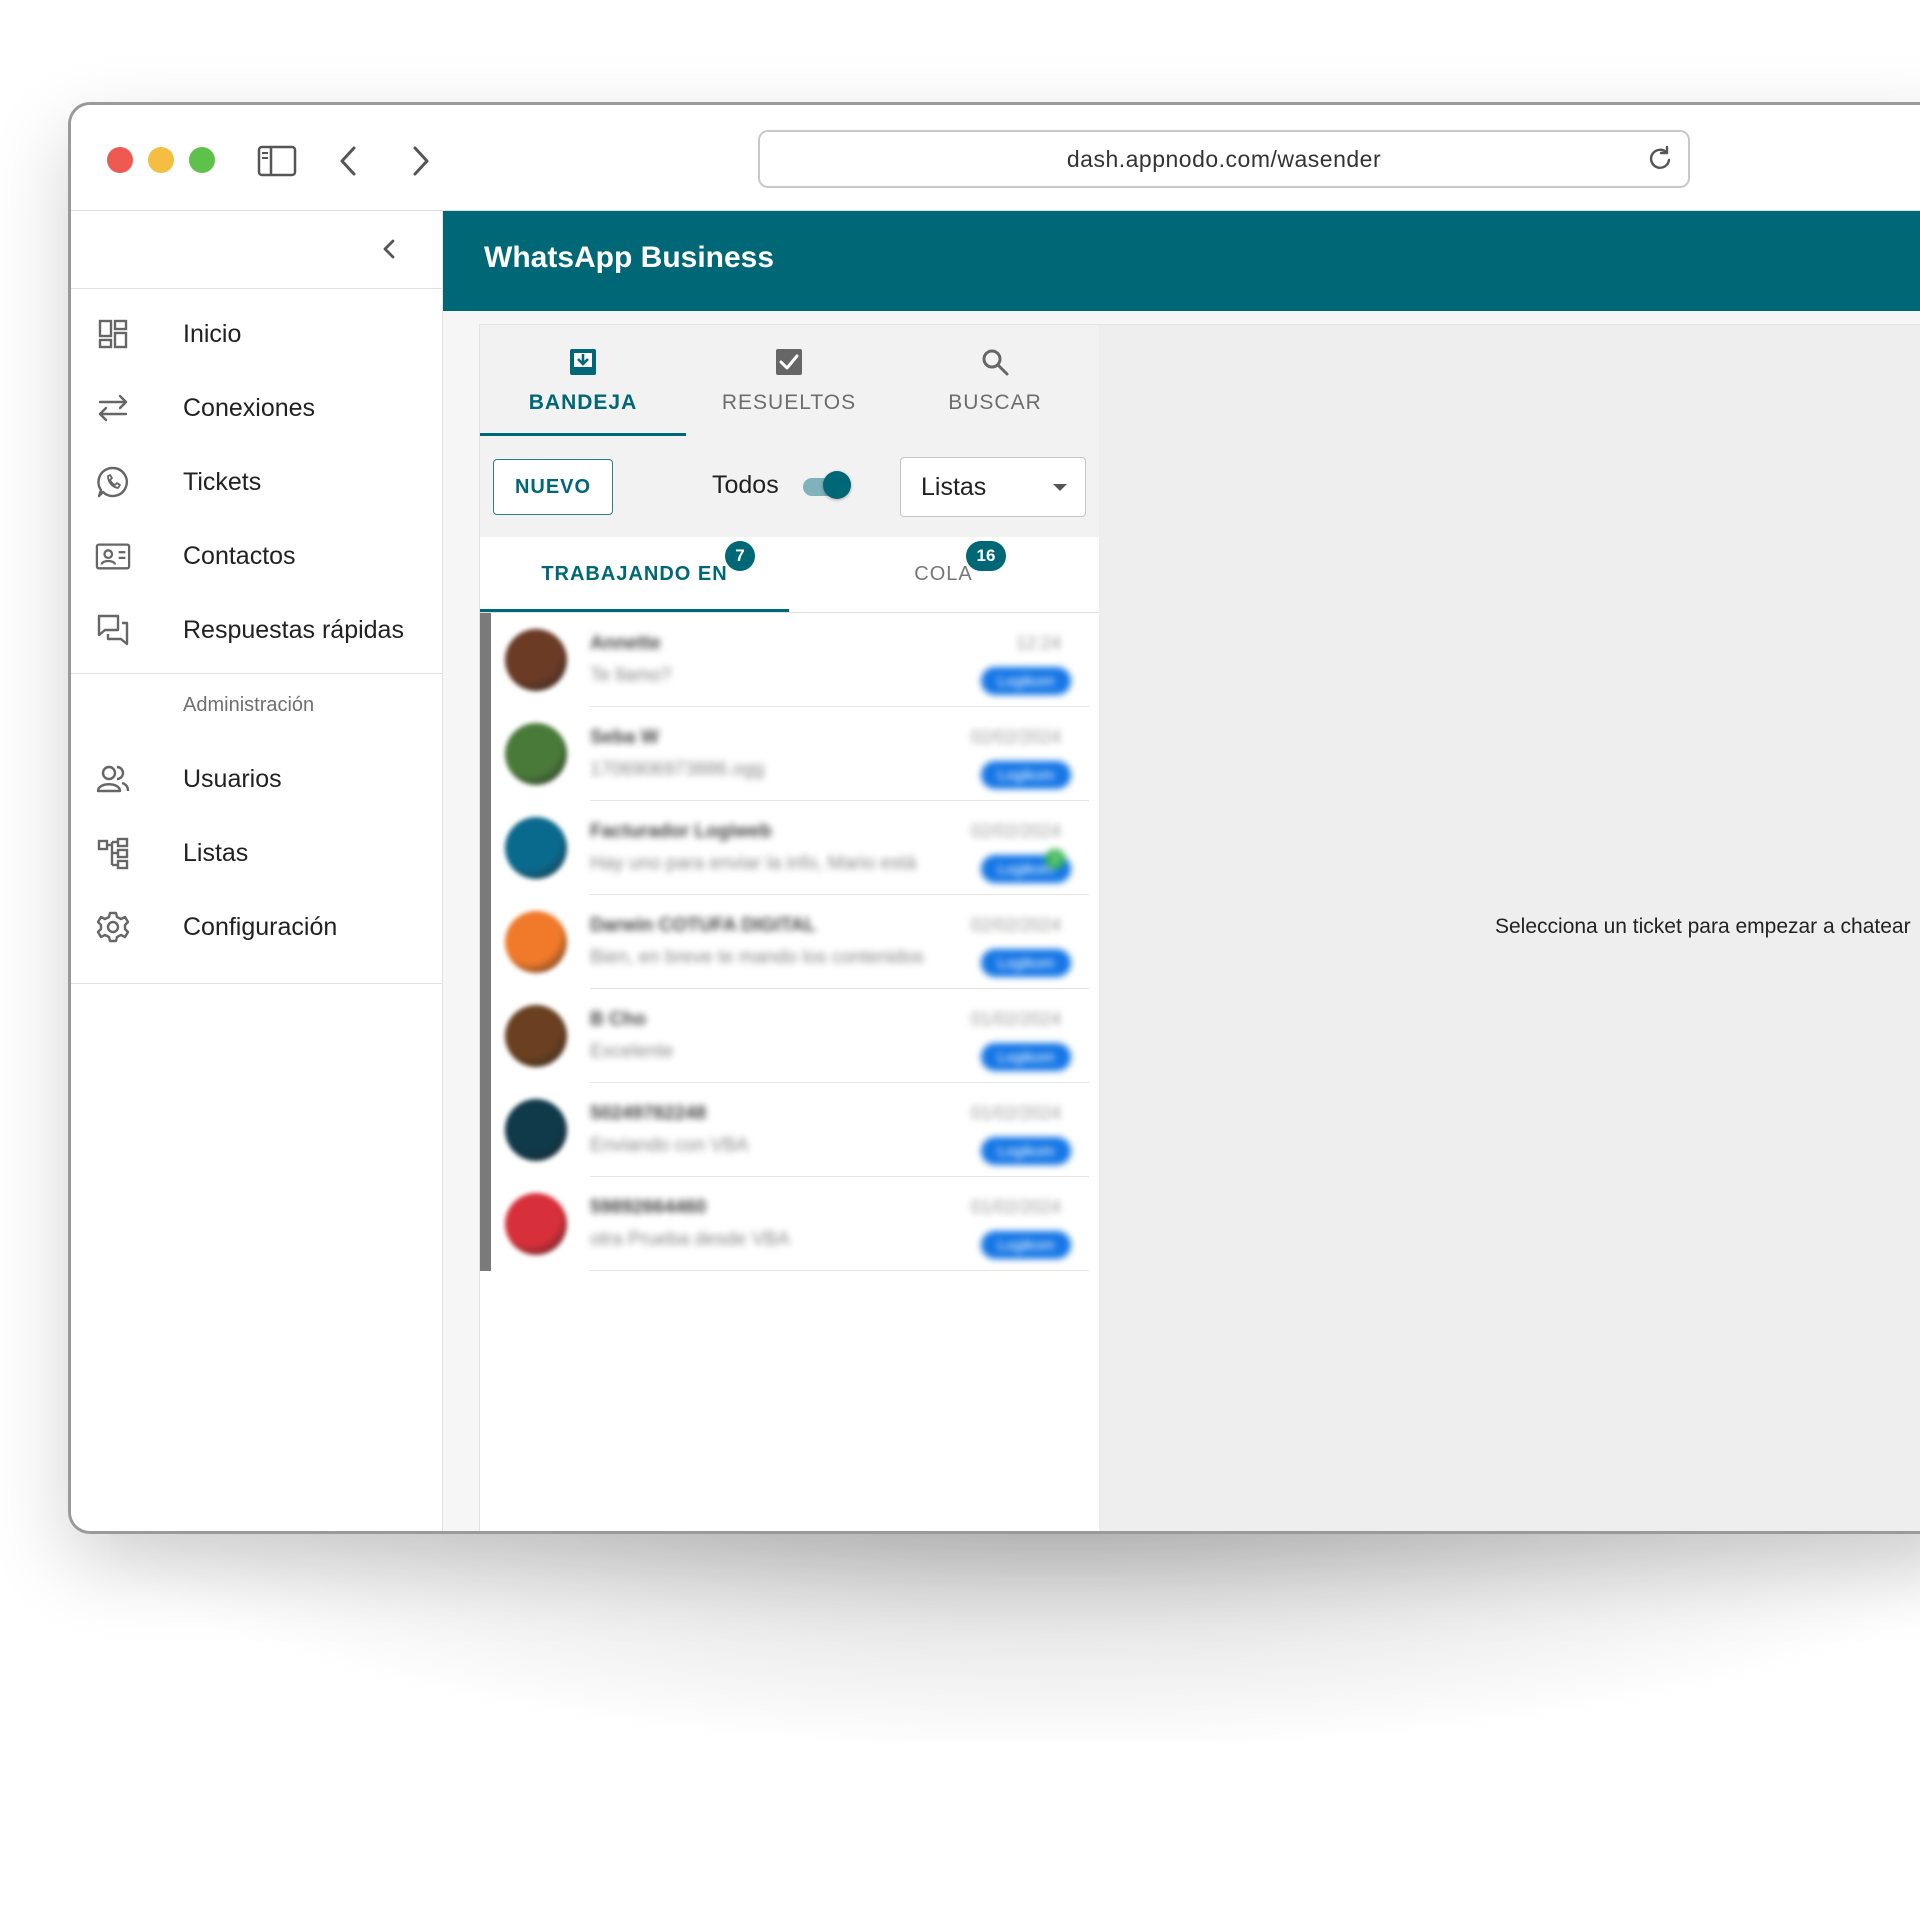 The height and width of the screenshot is (1920, 1920). Describe the element at coordinates (1660, 158) in the screenshot. I see `reload-icon` at that location.